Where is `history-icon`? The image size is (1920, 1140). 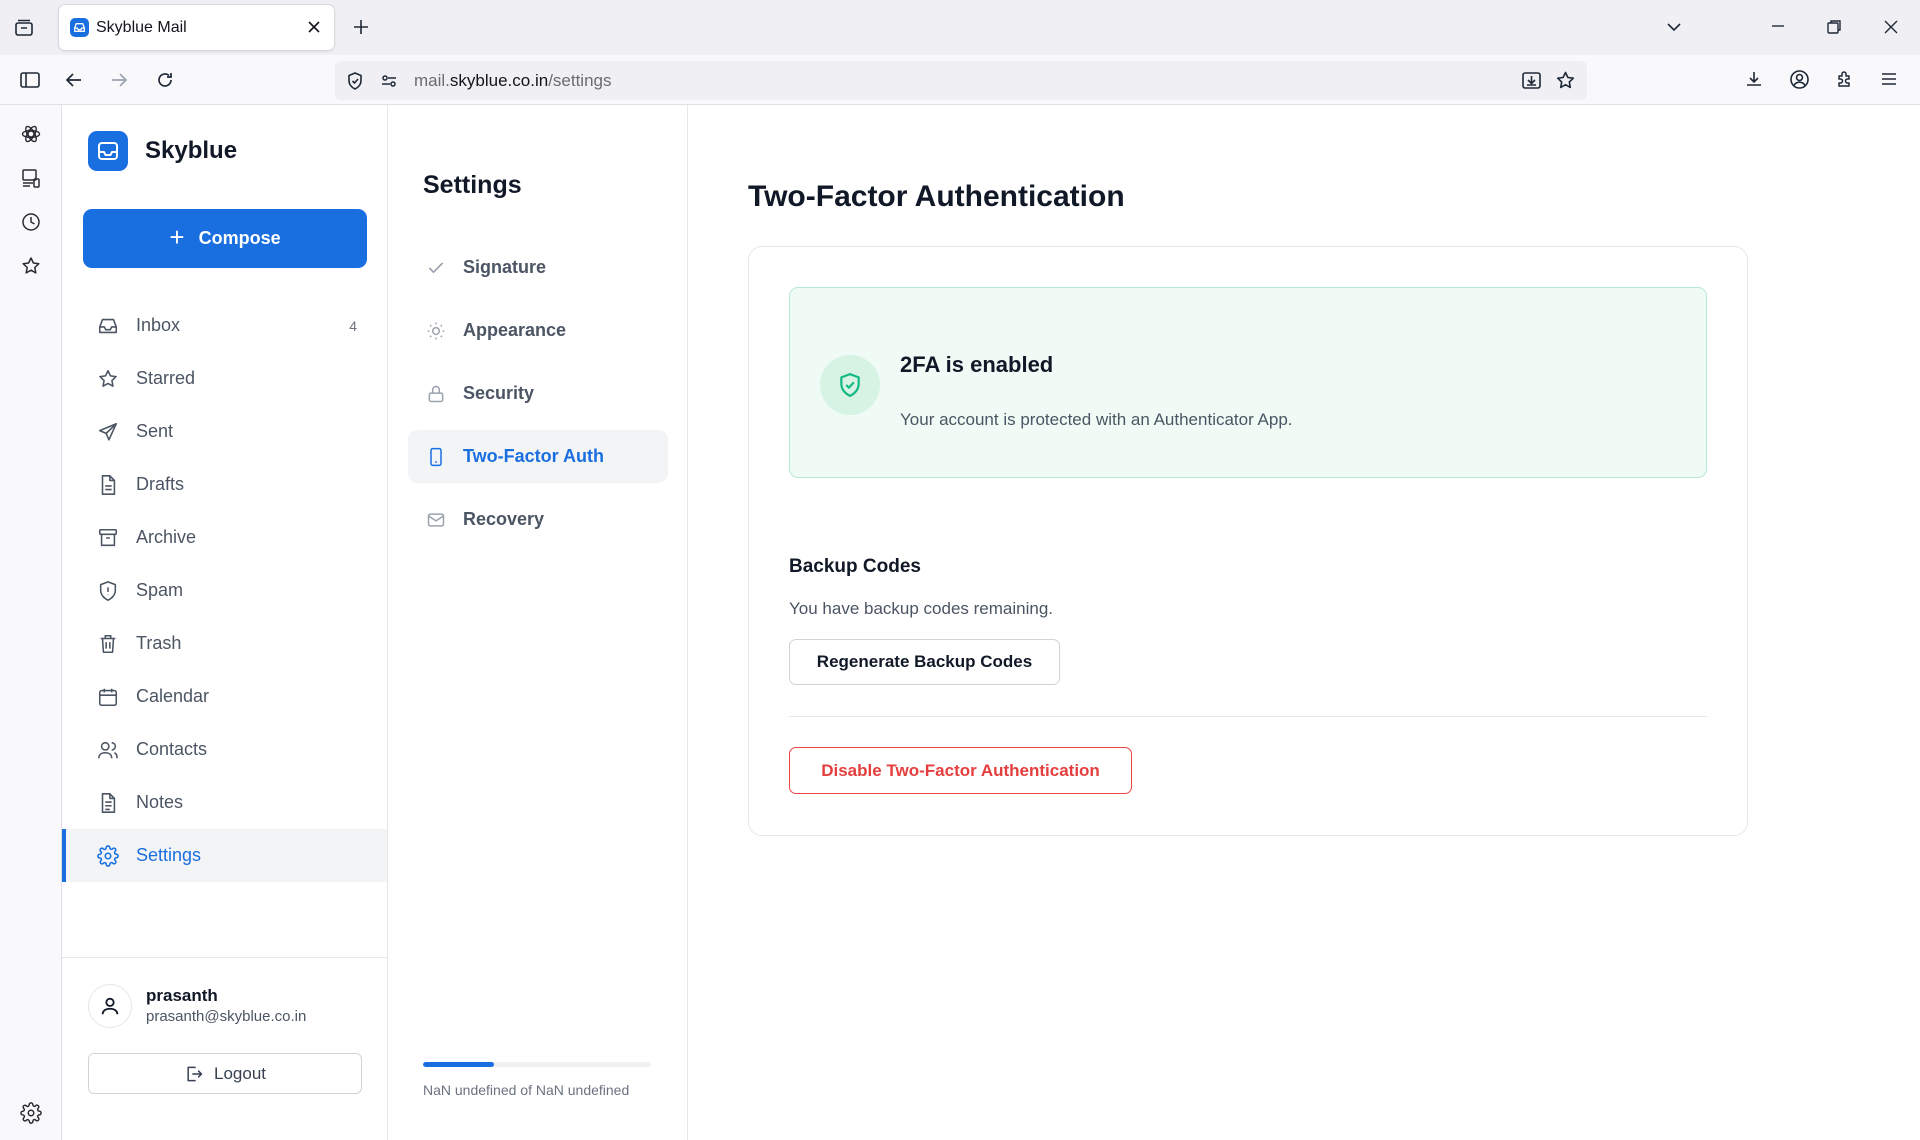
history-icon is located at coordinates (31, 222).